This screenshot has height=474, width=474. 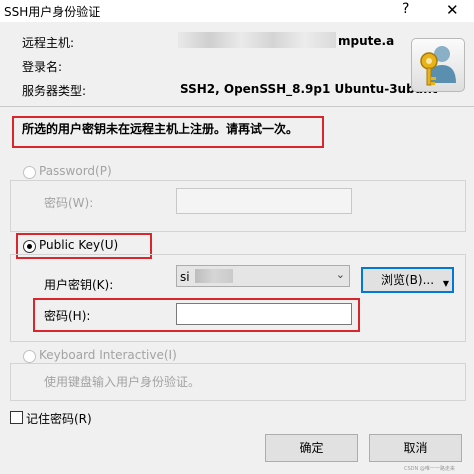 I want to click on cancel-button: 取消, so click(x=415, y=448).